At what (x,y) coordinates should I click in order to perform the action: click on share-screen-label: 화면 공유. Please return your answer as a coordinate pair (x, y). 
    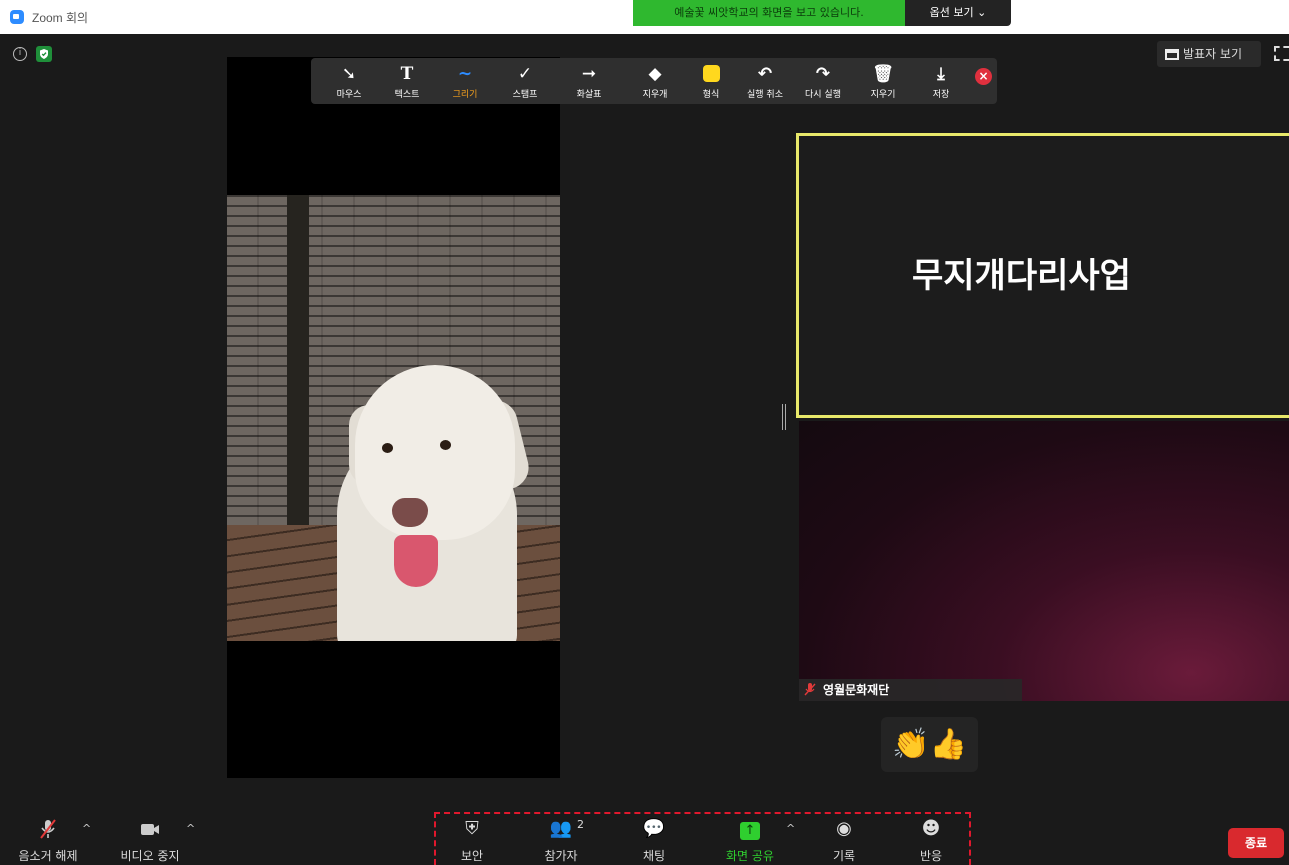
    Looking at the image, I should click on (750, 856).